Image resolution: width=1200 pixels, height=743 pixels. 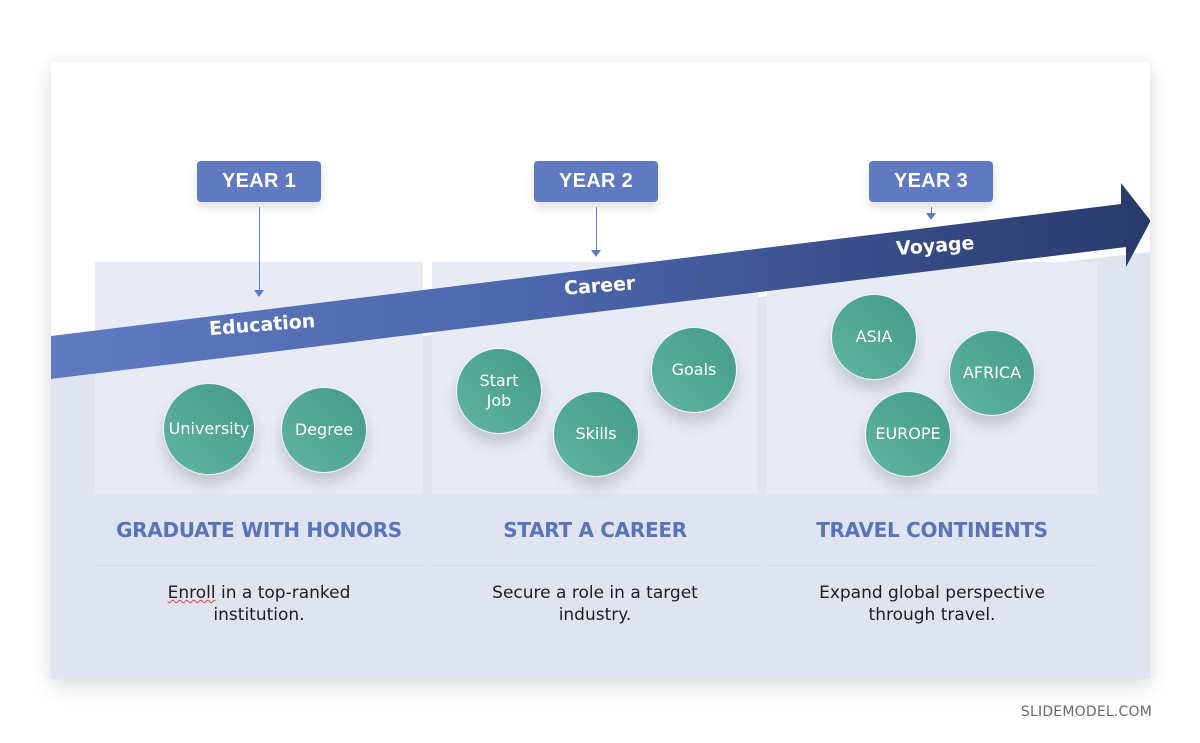 I want to click on bubble-start-job: Start Job, so click(x=499, y=391).